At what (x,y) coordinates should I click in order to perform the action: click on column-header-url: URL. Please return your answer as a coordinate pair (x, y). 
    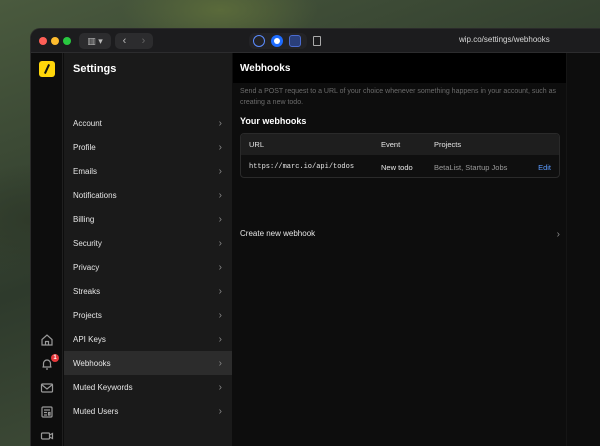
    Looking at the image, I should click on (257, 144).